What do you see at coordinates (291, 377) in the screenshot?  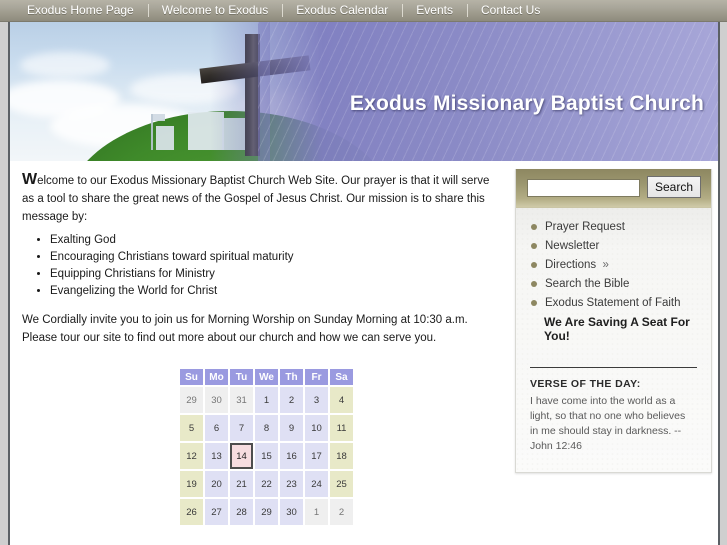 I see `calendar-day-header-th: Th` at bounding box center [291, 377].